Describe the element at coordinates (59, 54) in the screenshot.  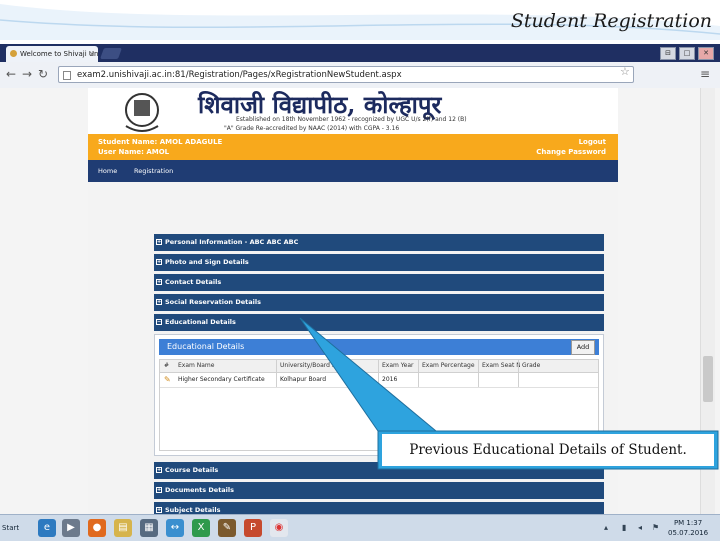
I see `tab-title: Welcome to Shivaji Univers` at that location.